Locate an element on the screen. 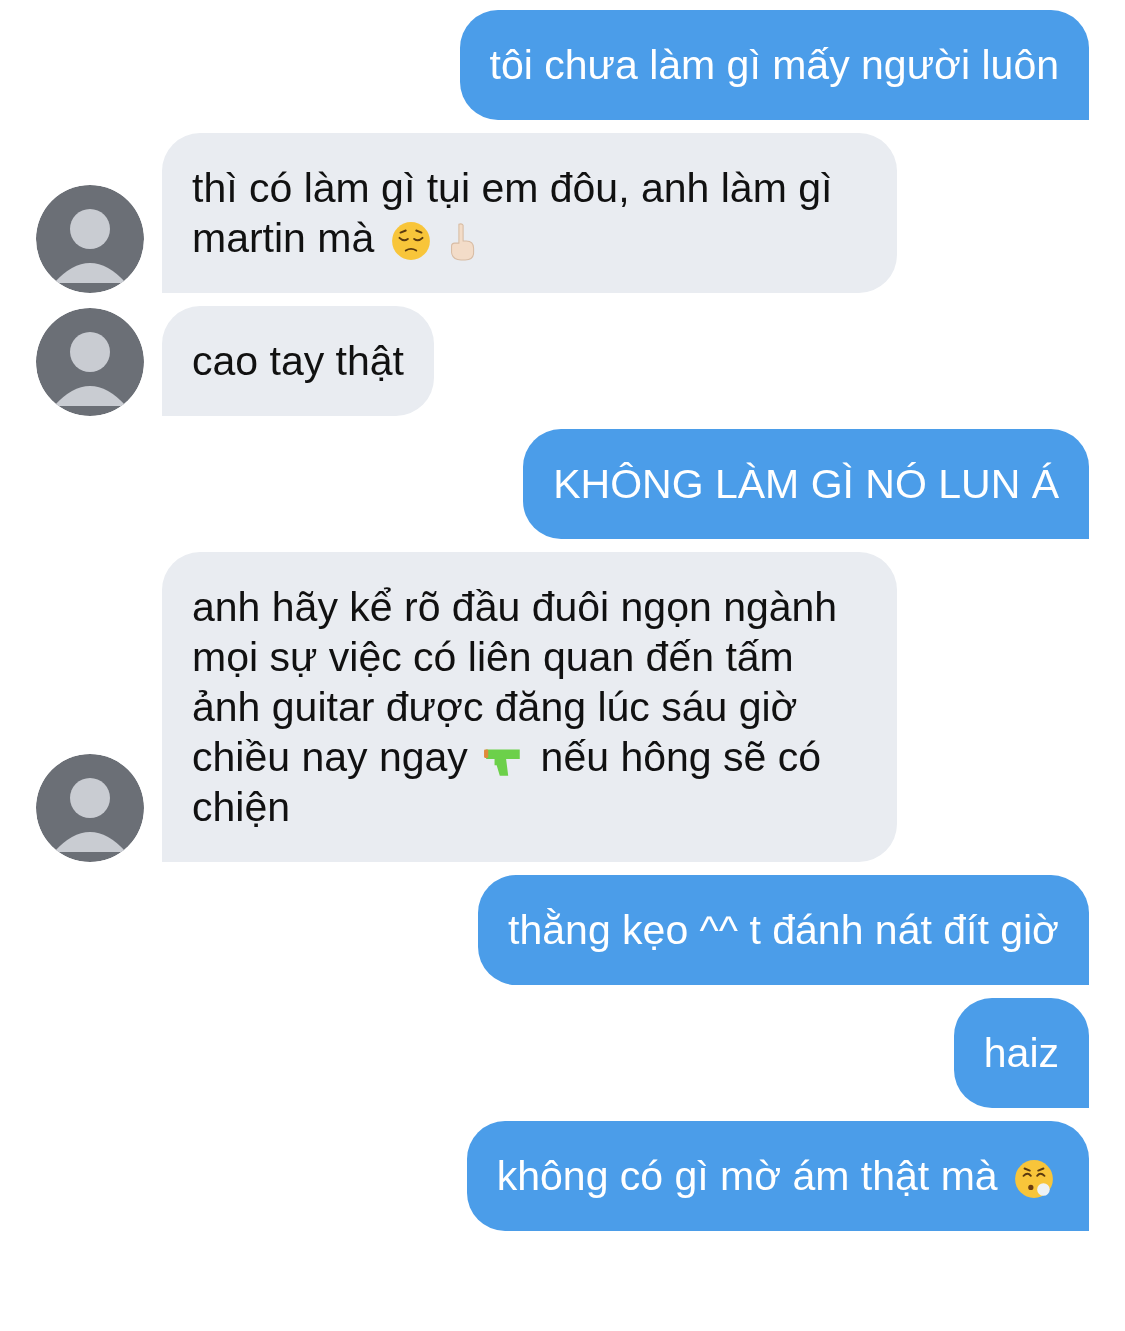 This screenshot has height=1331, width=1125. message-text: thằng kẹo ^^ t đánh nát đít giờ is located at coordinates (783, 930).